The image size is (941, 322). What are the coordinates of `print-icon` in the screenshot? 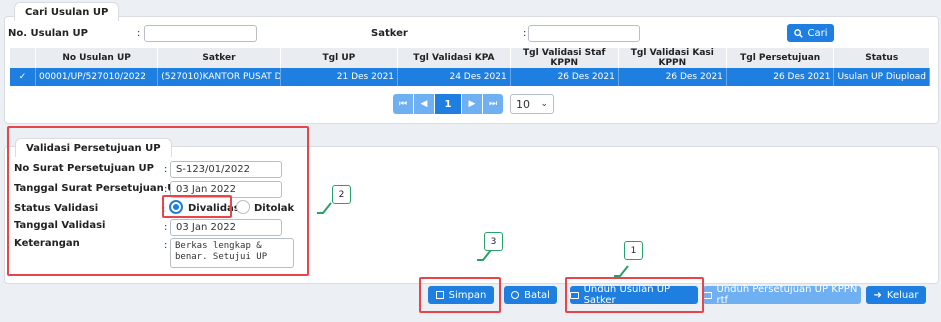 It's located at (707, 295).